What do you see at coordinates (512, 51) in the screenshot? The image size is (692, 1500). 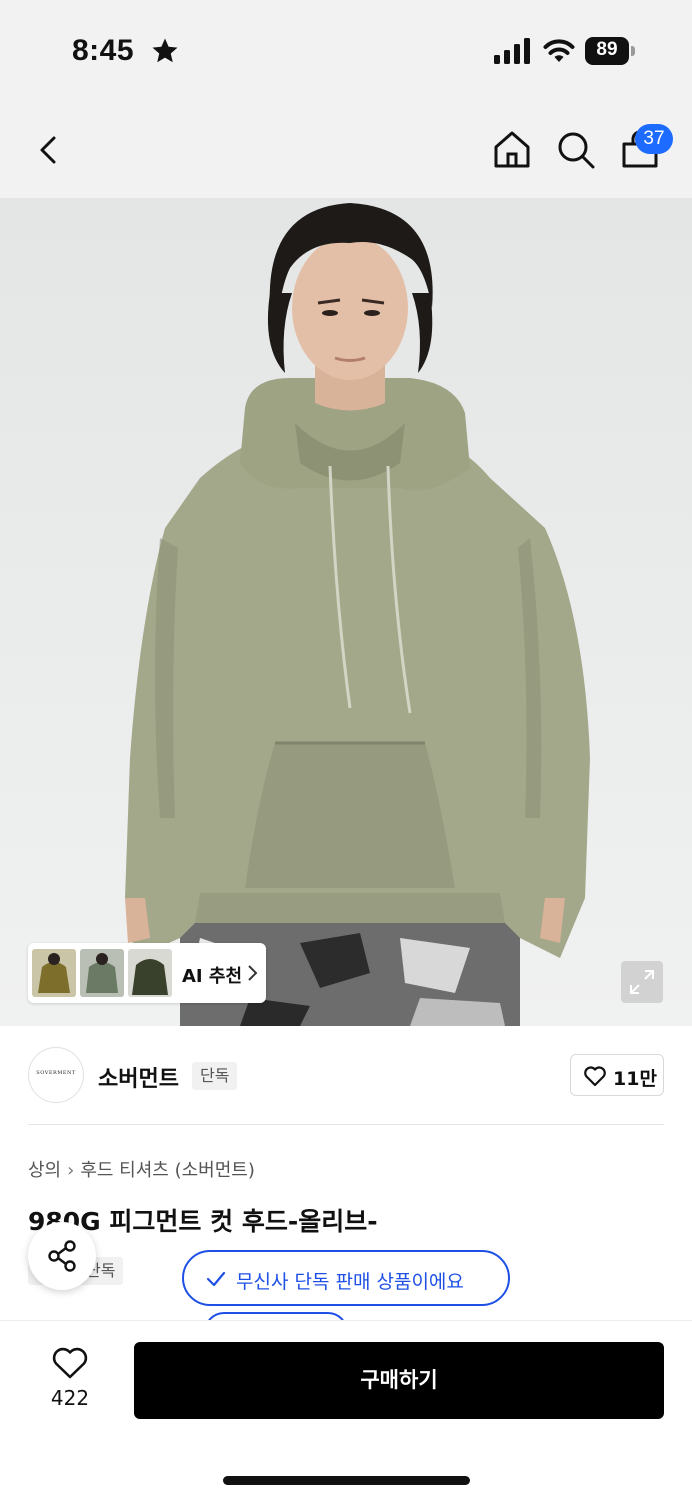 I see `cellular-signal-icon` at bounding box center [512, 51].